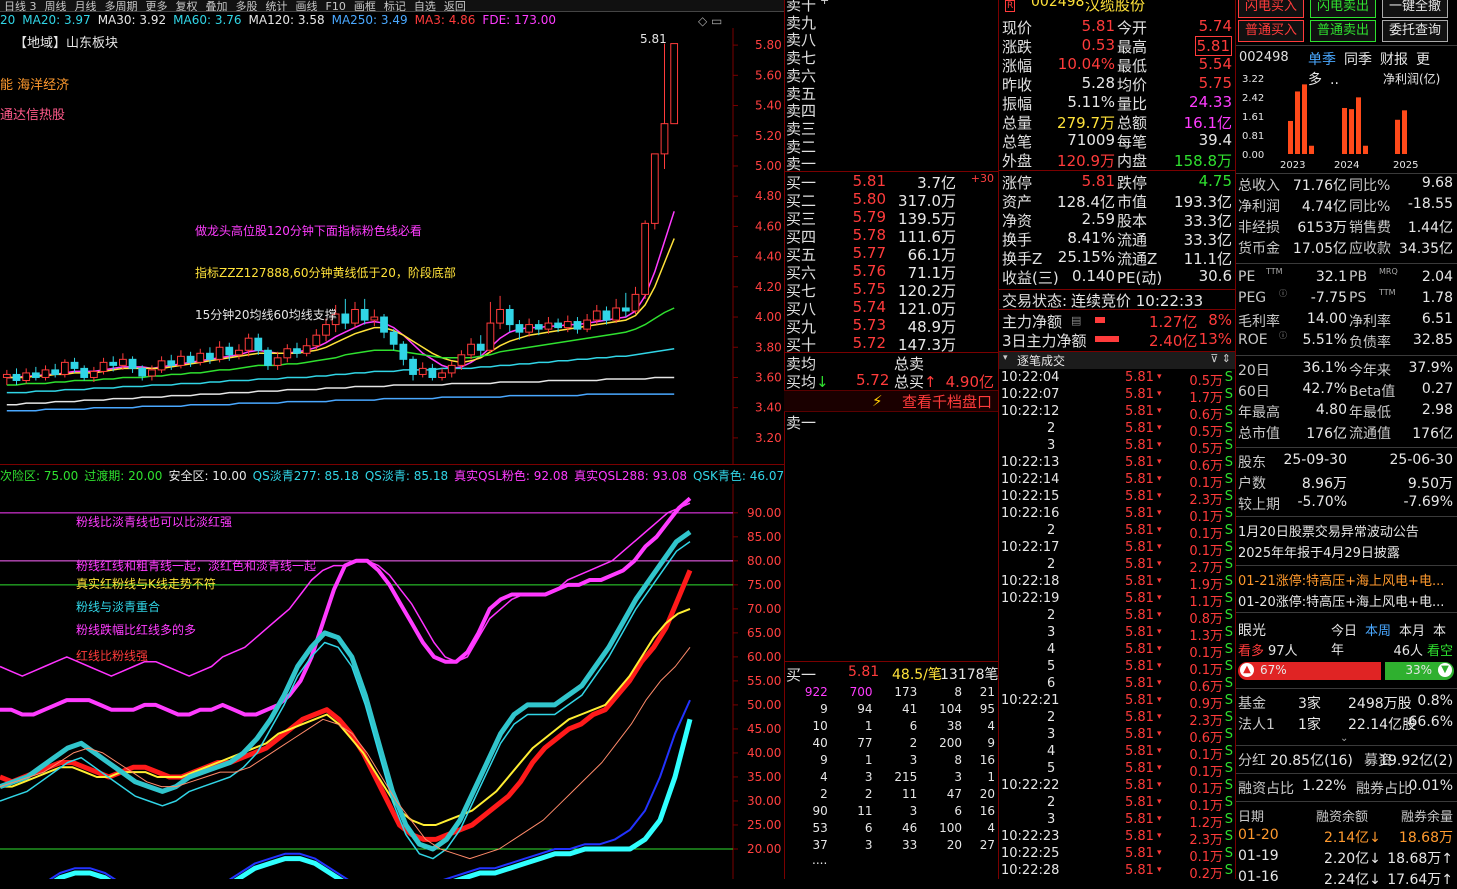  I want to click on notice-link: 1月20日股票交易异常波动公告, so click(1328, 530).